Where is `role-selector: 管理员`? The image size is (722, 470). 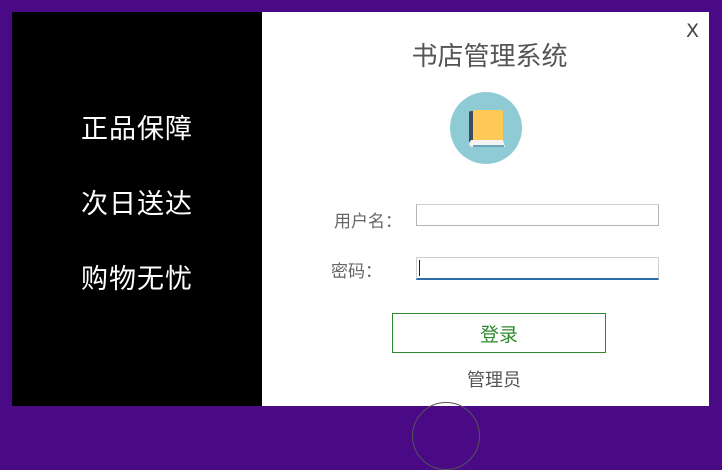 role-selector: 管理员 is located at coordinates (494, 379).